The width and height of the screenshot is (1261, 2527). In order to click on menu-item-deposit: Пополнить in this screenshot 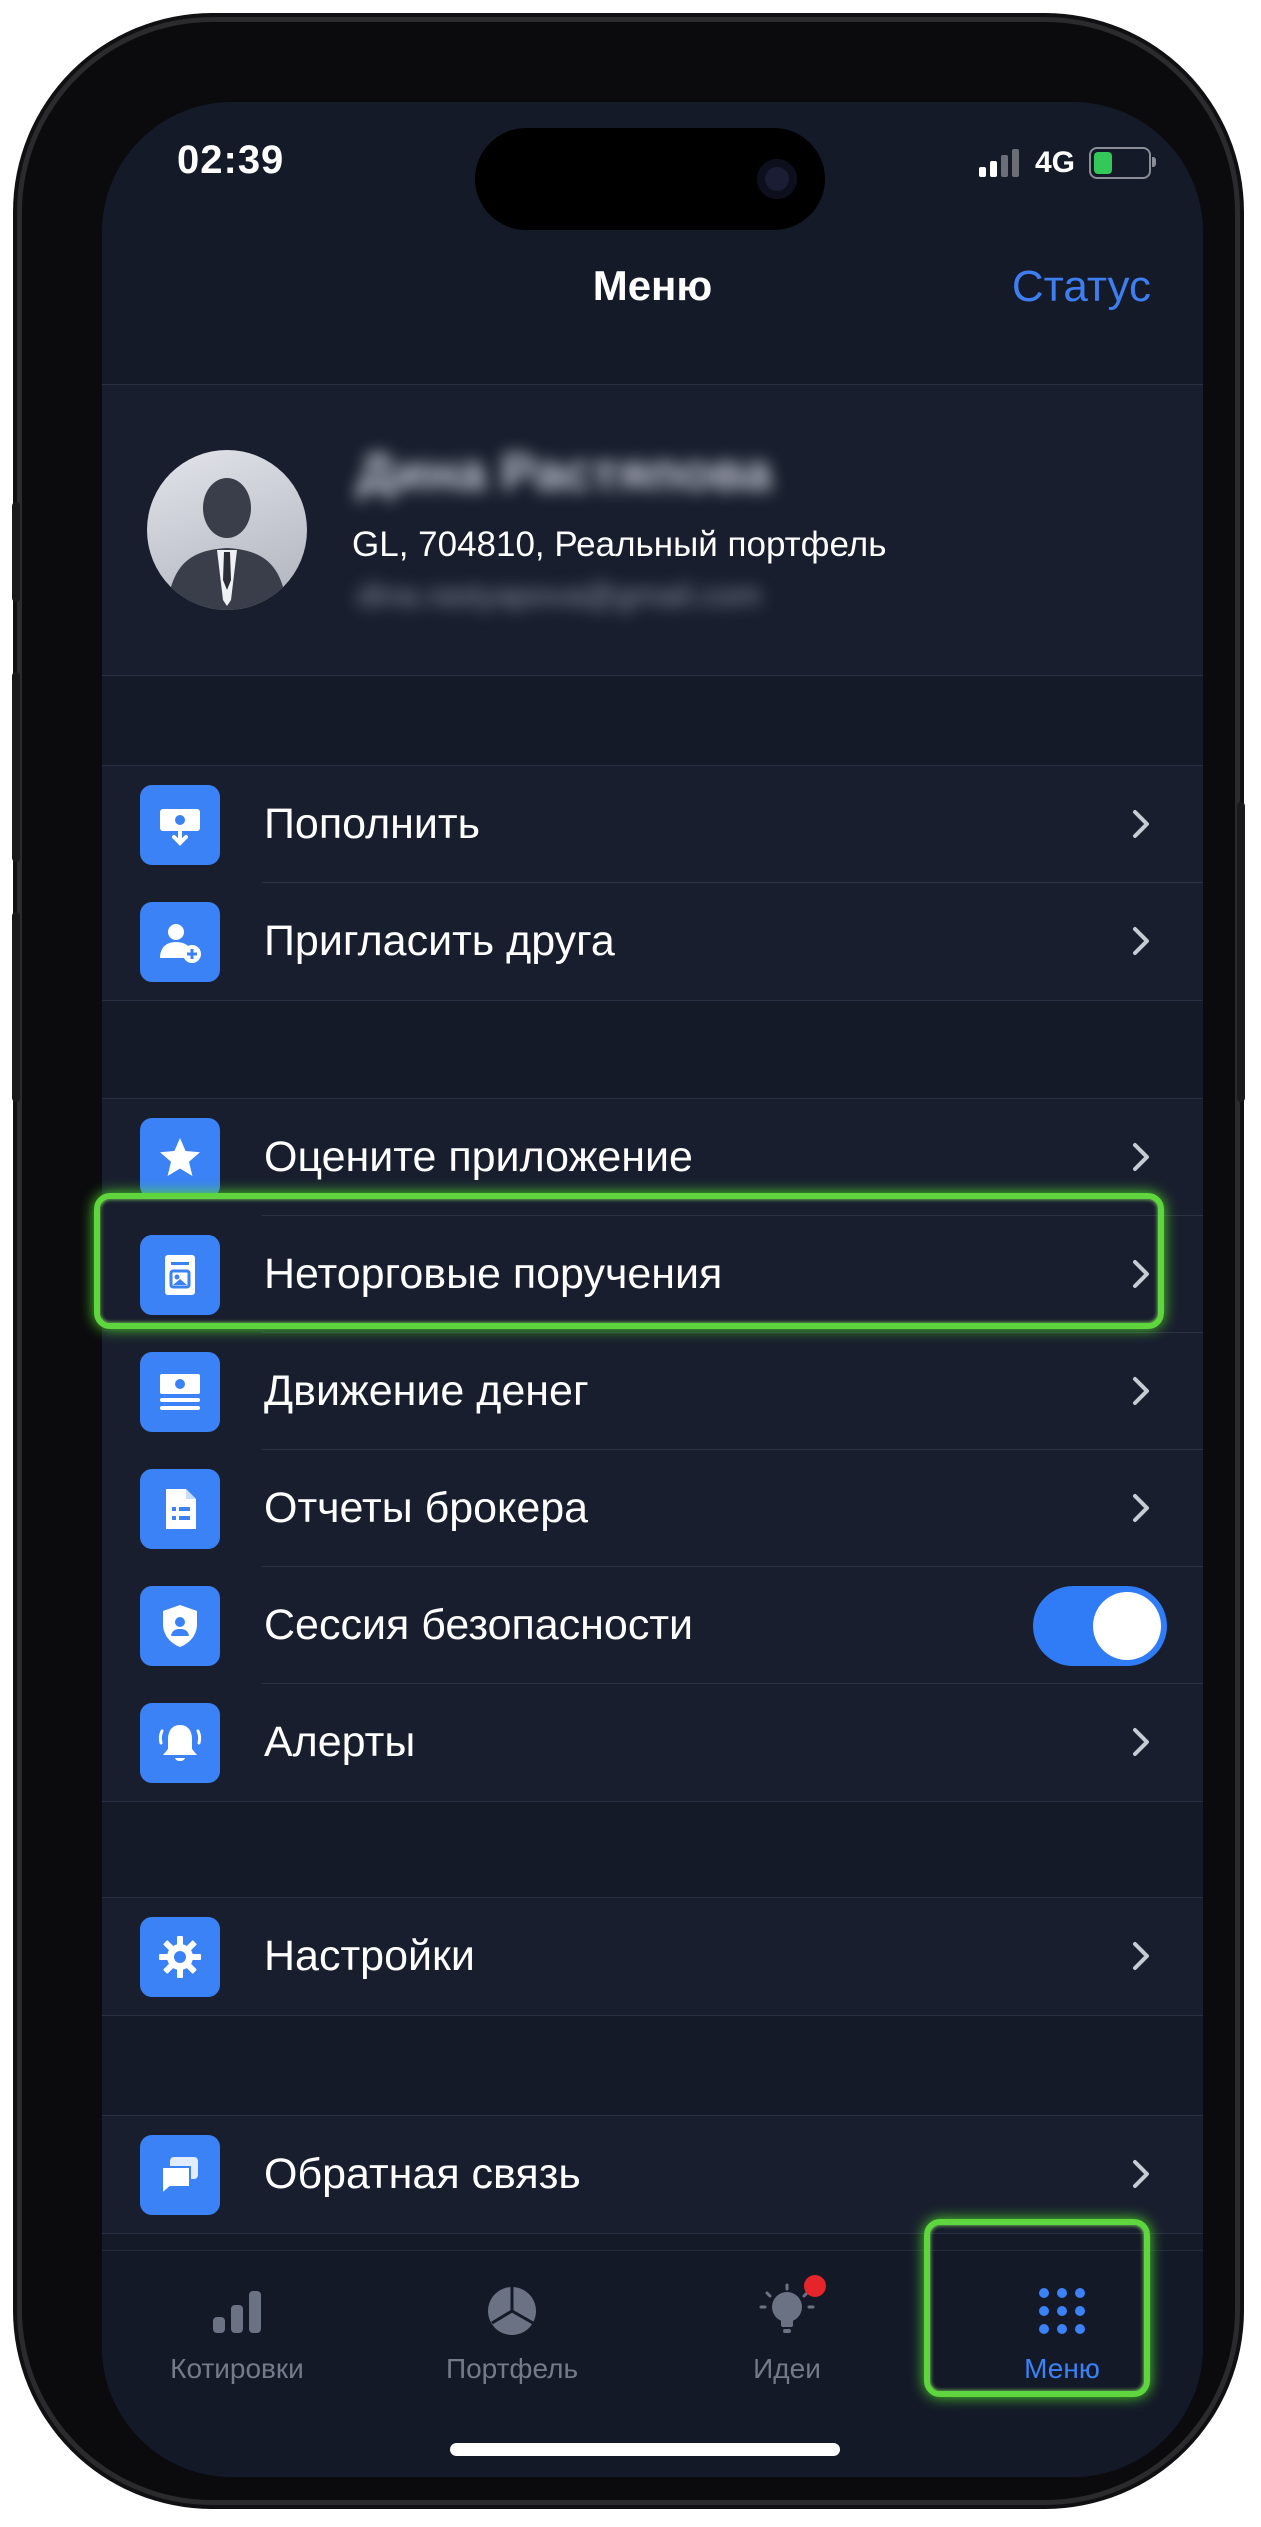, I will do `click(652, 824)`.